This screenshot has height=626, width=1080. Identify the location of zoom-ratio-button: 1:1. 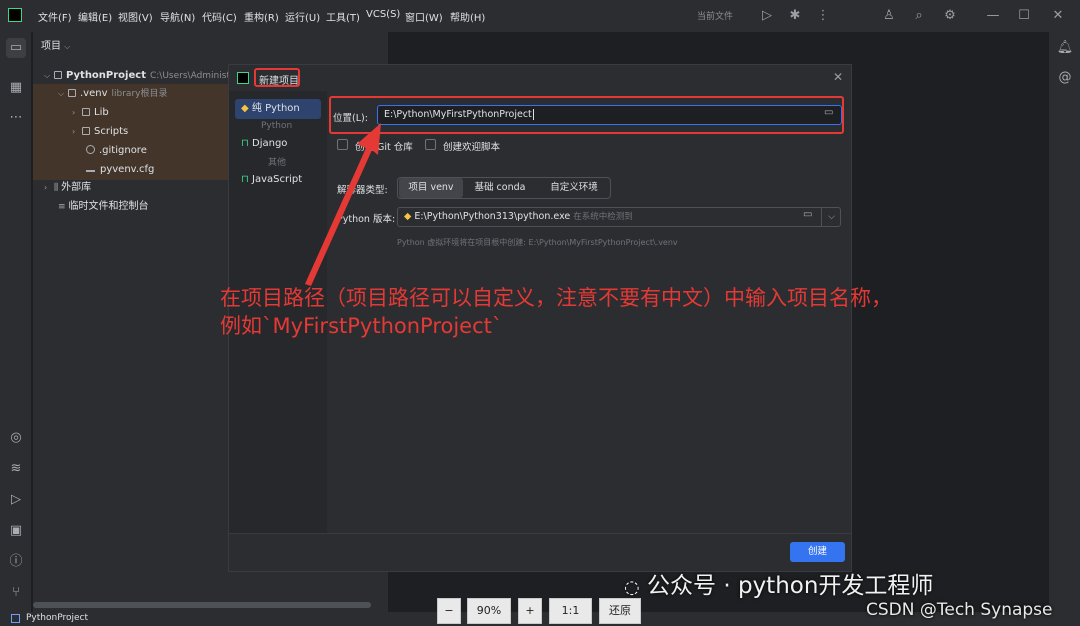
(570, 611).